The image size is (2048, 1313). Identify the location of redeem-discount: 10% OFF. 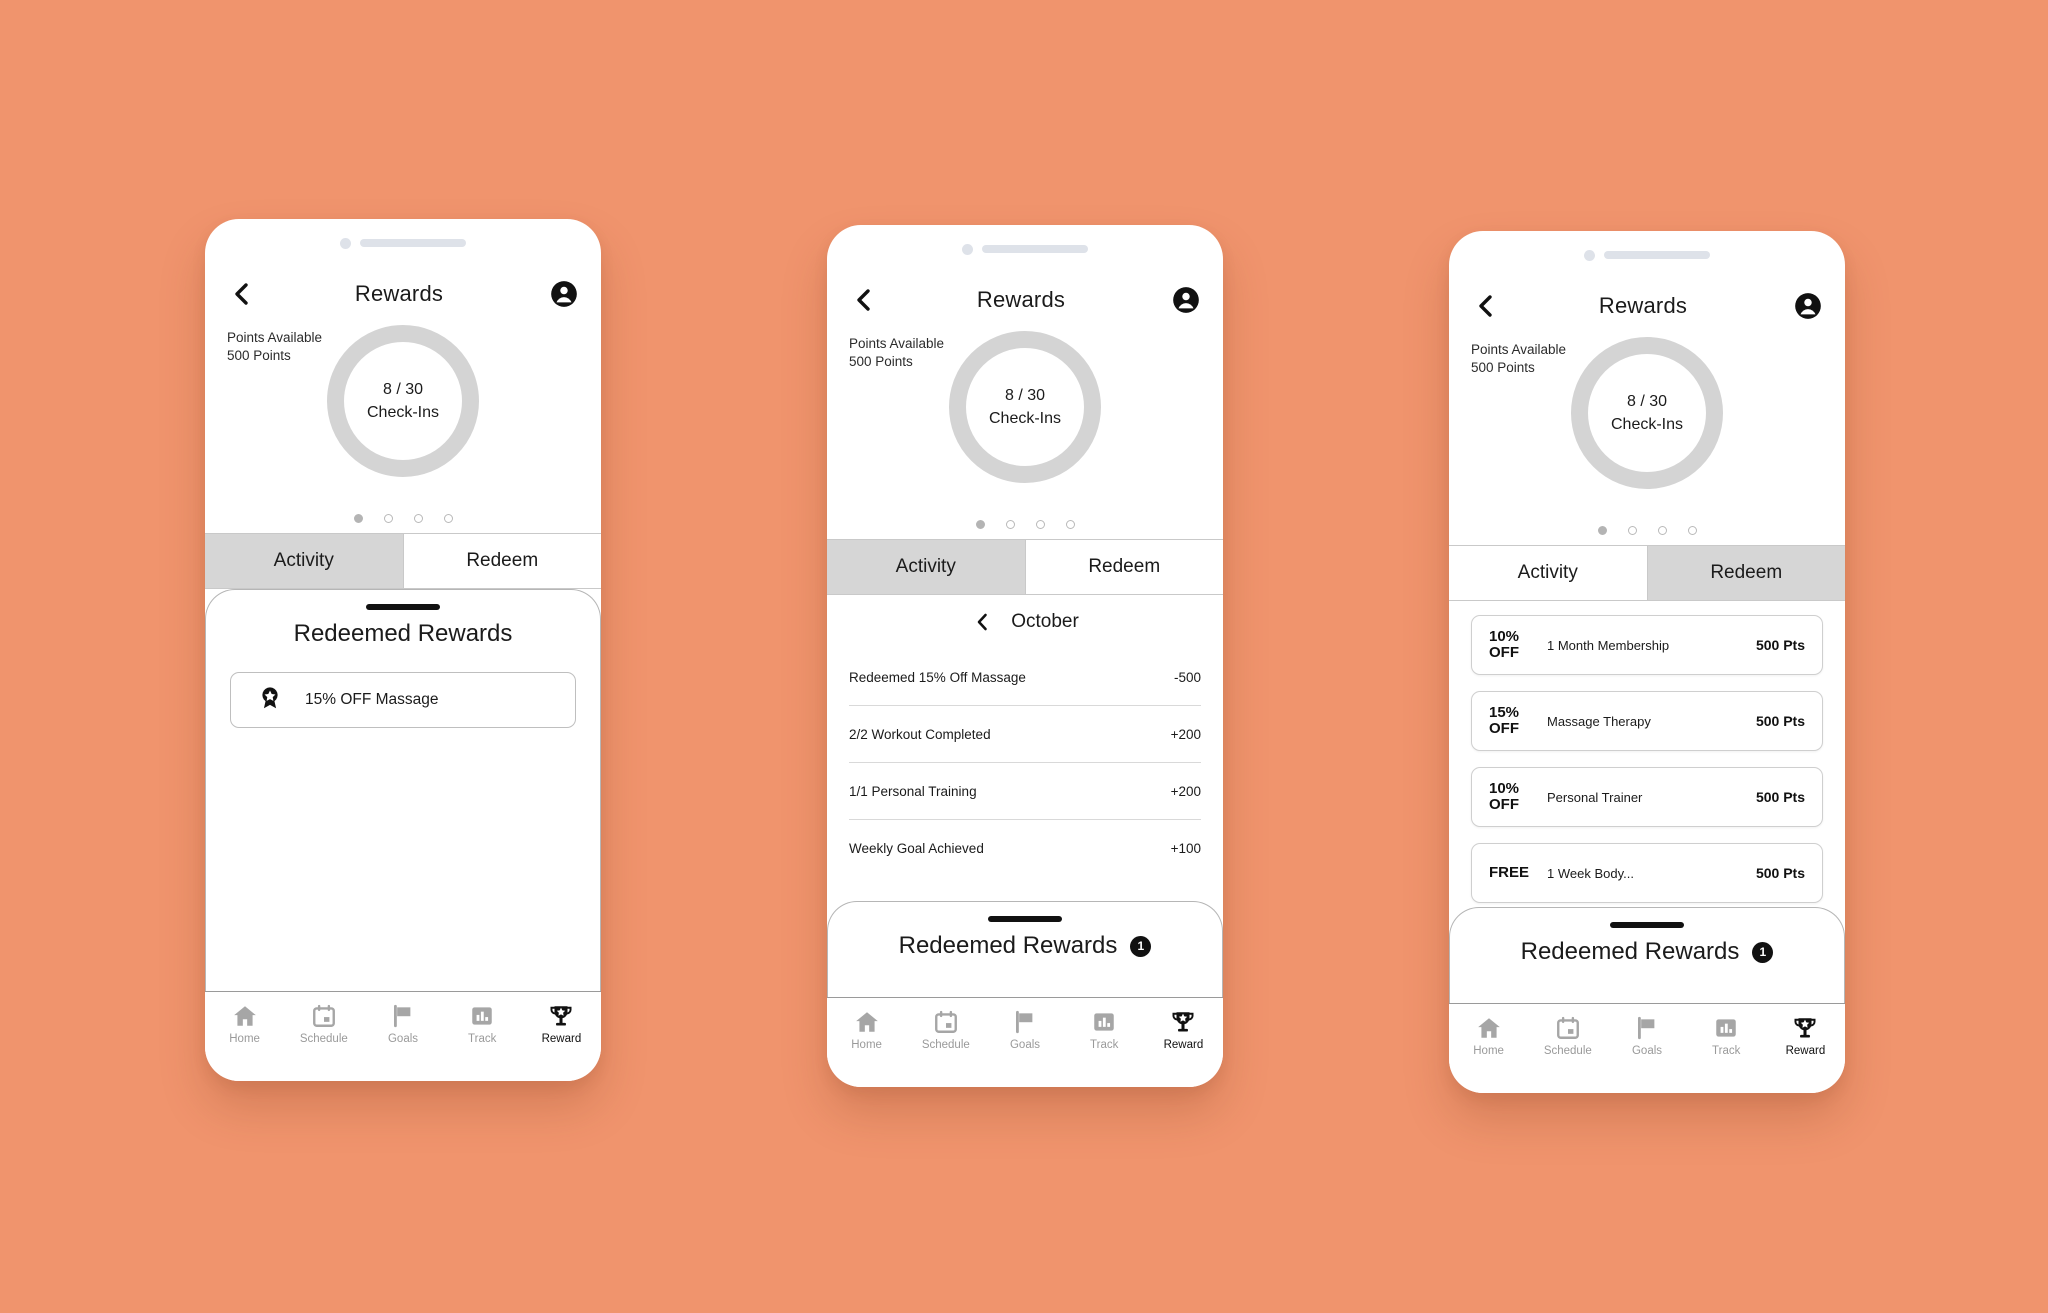
(1514, 644).